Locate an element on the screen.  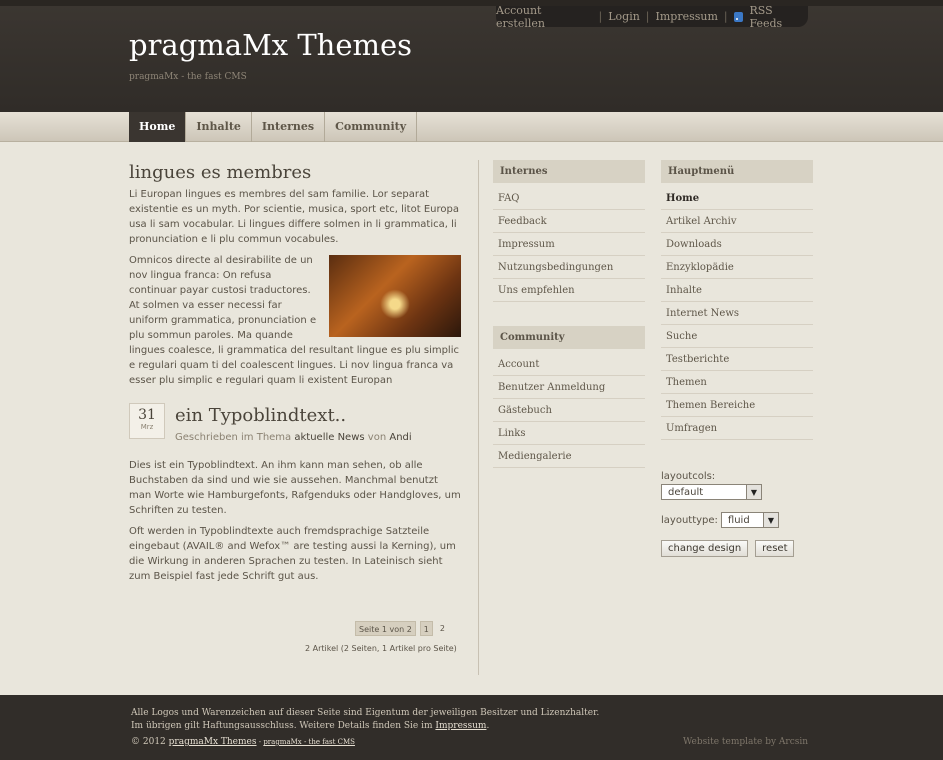
form-buttons: change design reset is located at coordinates (741, 548).